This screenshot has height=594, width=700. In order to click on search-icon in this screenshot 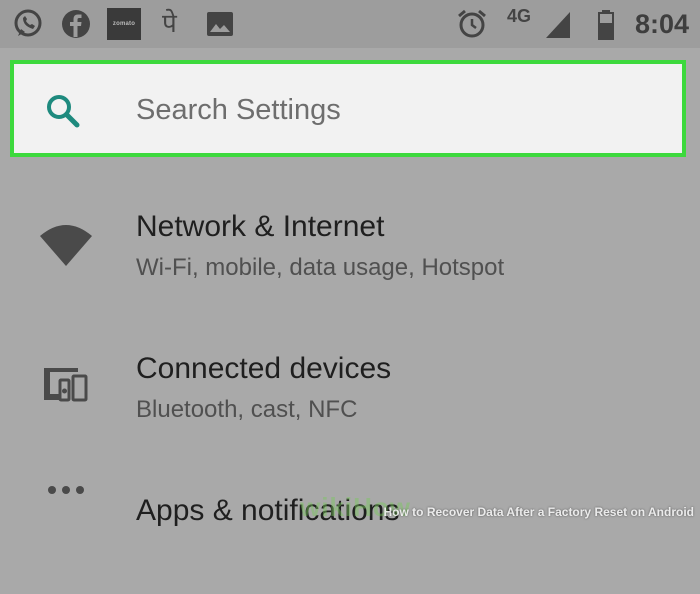, I will do `click(64, 112)`.